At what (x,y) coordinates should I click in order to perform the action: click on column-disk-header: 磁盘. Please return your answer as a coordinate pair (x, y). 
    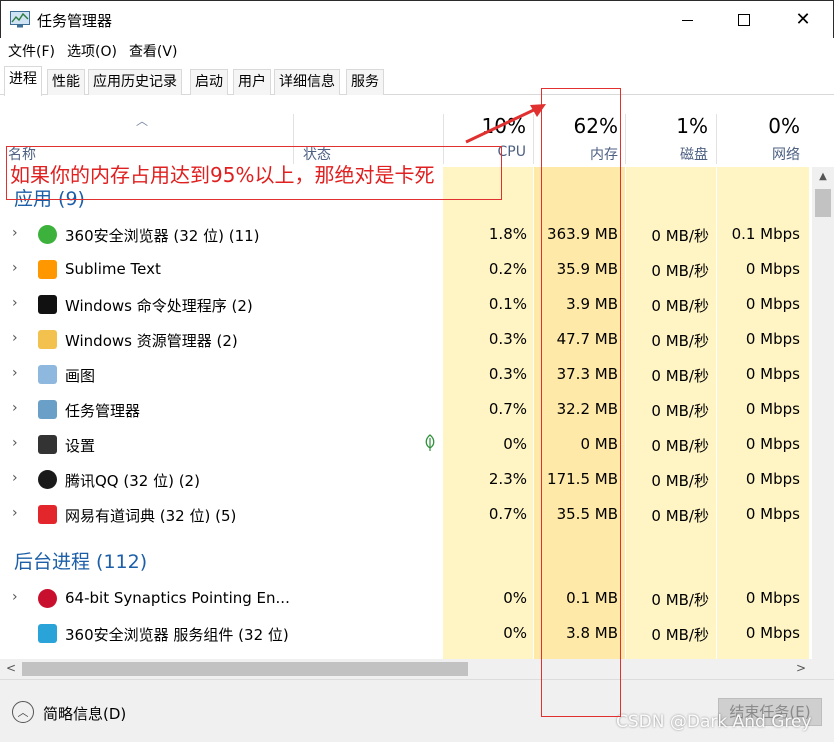
    Looking at the image, I should click on (684, 154).